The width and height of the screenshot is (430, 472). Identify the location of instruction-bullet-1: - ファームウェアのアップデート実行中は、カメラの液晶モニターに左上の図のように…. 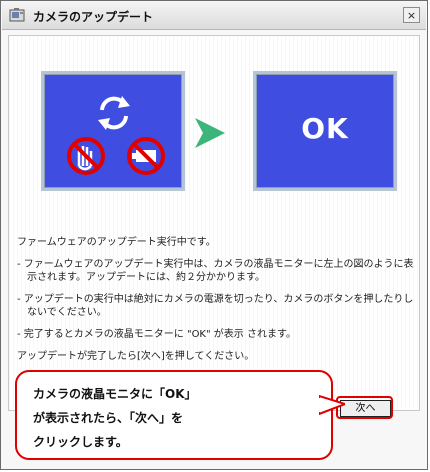
(215, 271).